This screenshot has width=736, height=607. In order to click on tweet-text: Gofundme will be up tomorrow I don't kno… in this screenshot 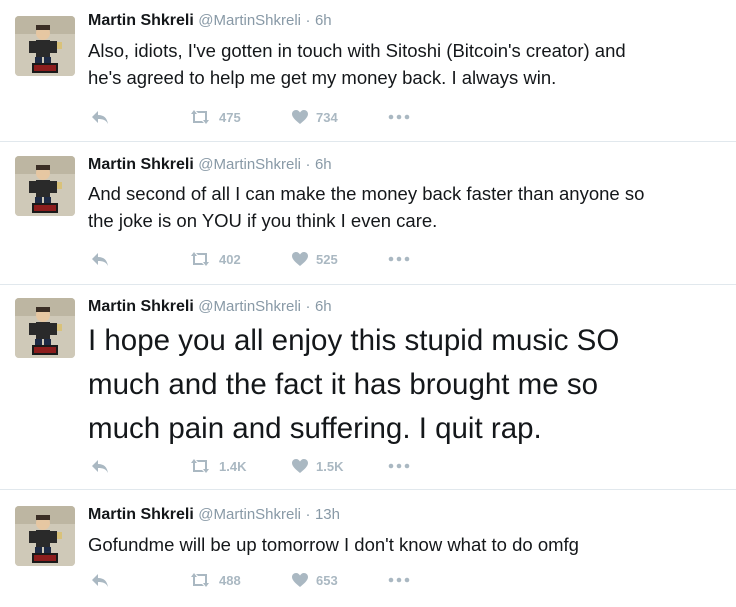, I will do `click(333, 544)`.